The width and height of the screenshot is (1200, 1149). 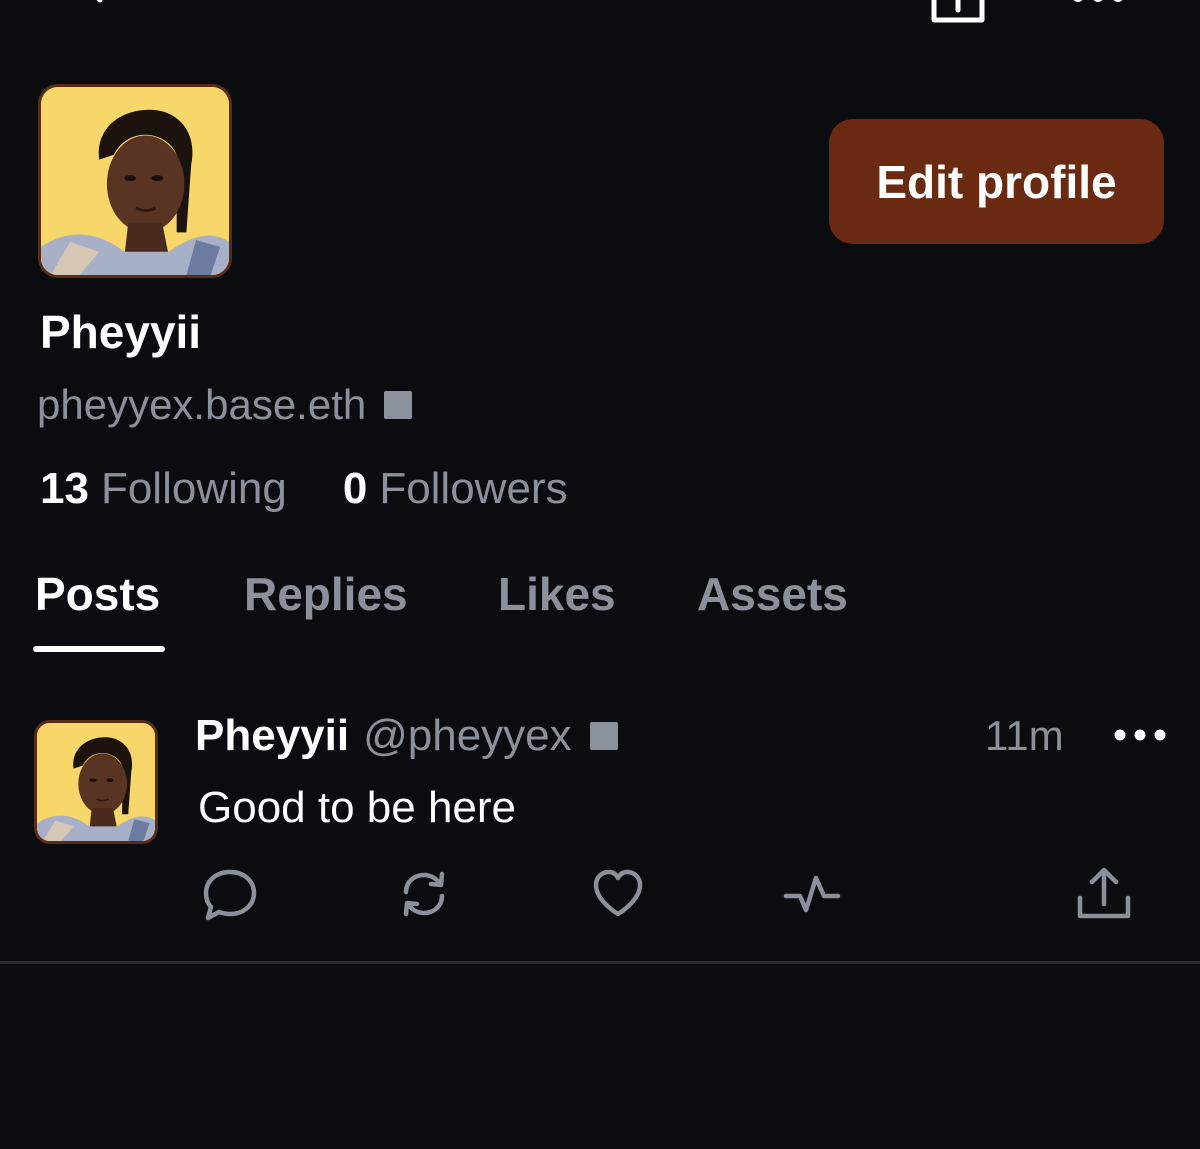 I want to click on post-divider, so click(x=600, y=962).